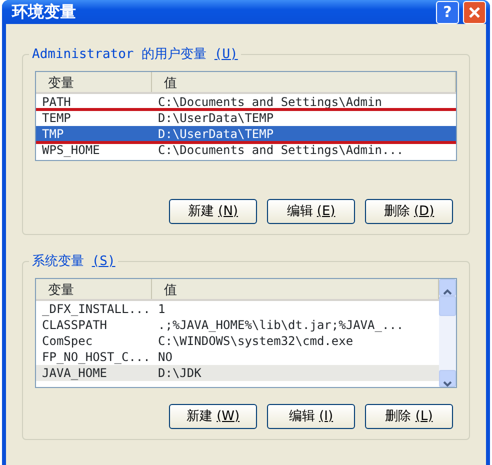 This screenshot has height=465, width=492. I want to click on close-button, so click(474, 12).